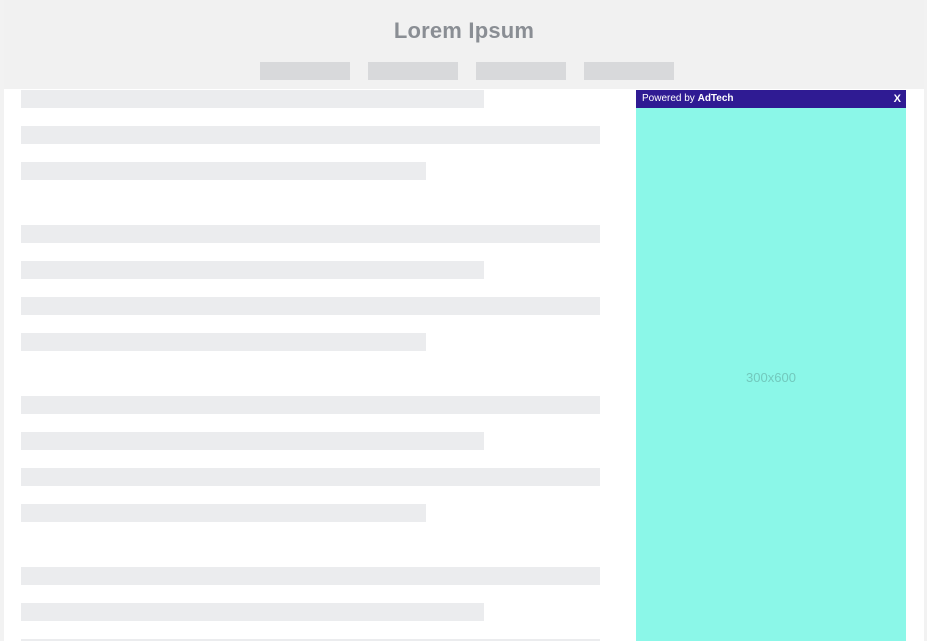 The width and height of the screenshot is (927, 641). Describe the element at coordinates (464, 44) in the screenshot. I see `site-header: Lorem Ipsum` at that location.